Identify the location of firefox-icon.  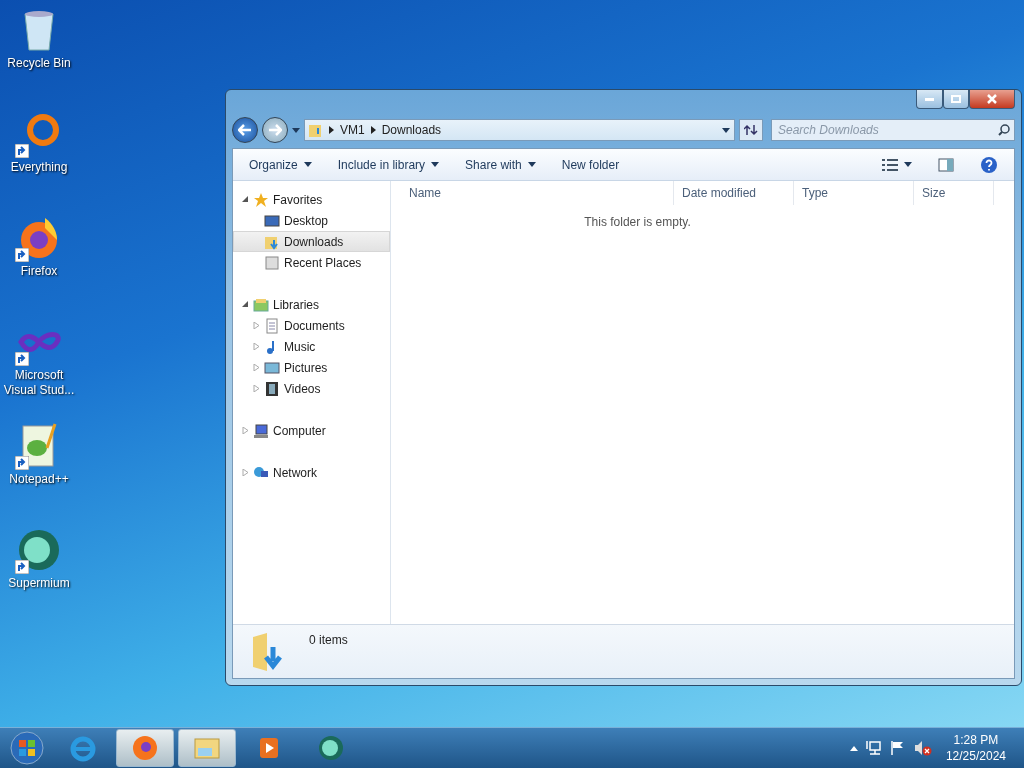
(145, 748).